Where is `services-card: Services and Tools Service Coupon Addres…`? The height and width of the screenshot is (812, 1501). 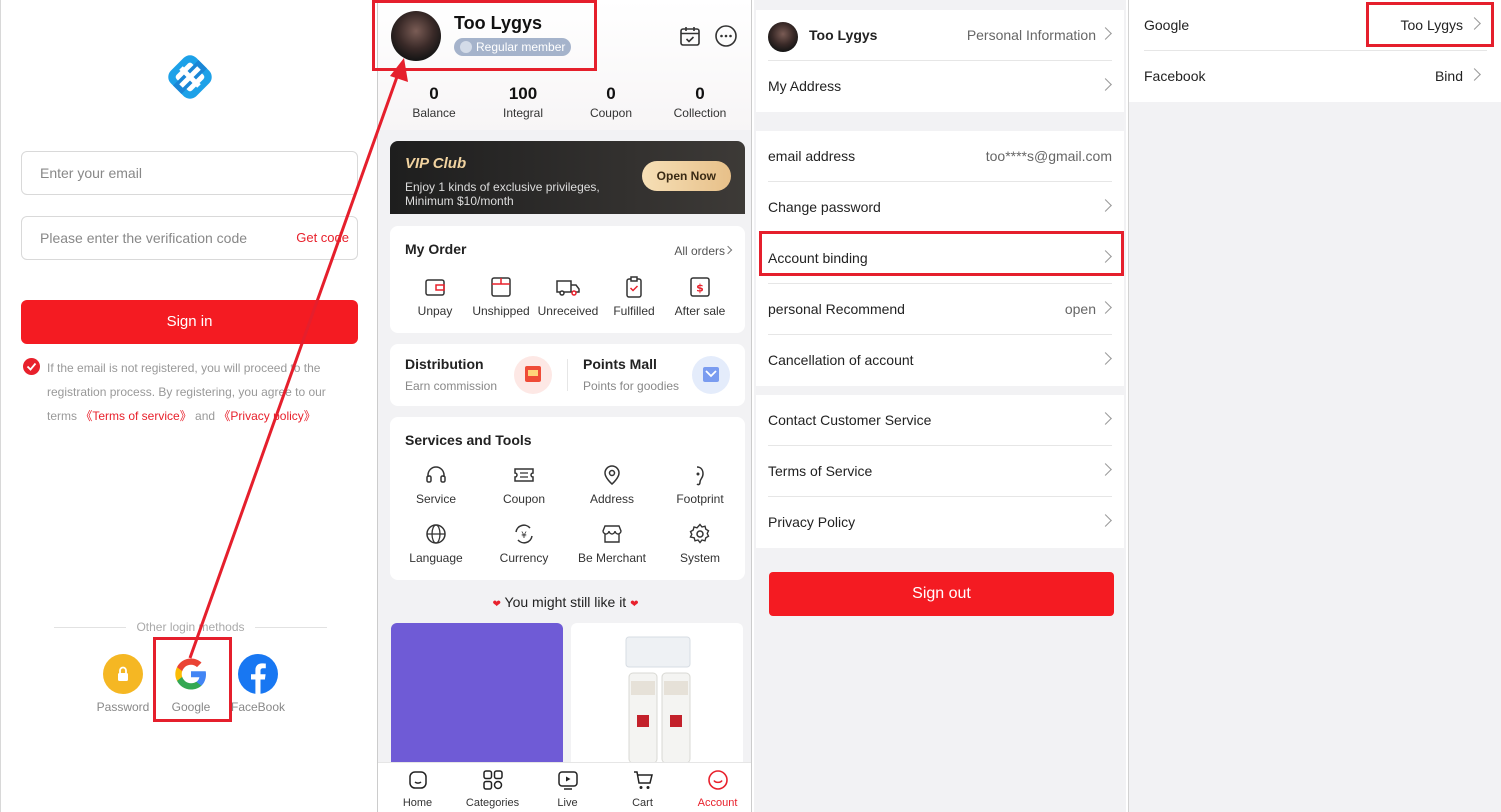
services-card: Services and Tools Service Coupon Addres… is located at coordinates (567, 498).